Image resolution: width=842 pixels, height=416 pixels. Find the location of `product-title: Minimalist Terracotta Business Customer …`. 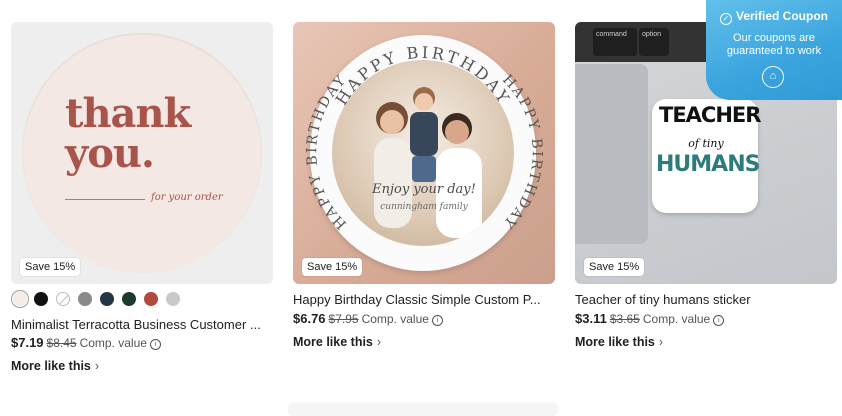

product-title: Minimalist Terracotta Business Customer … is located at coordinates (142, 324).